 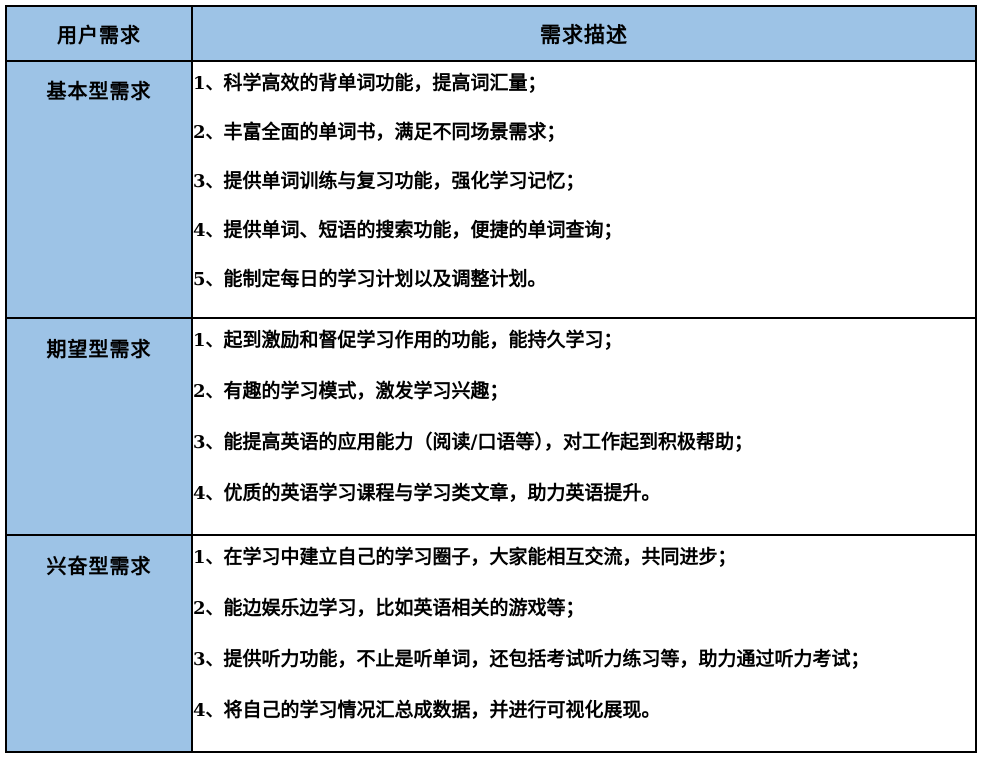 What do you see at coordinates (584, 391) in the screenshot?
I see `list-item: 2、 有趣的学习模式，激发学习兴趣；` at bounding box center [584, 391].